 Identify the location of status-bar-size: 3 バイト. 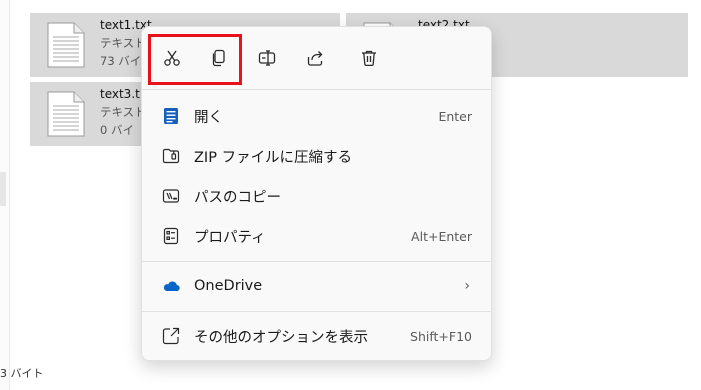
(22, 373).